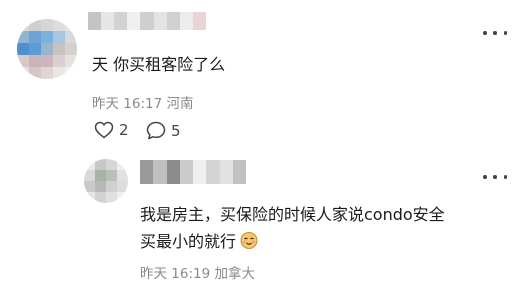 This screenshot has width=525, height=285. What do you see at coordinates (188, 241) in the screenshot?
I see `reply-text-line2: 买最小的就行` at bounding box center [188, 241].